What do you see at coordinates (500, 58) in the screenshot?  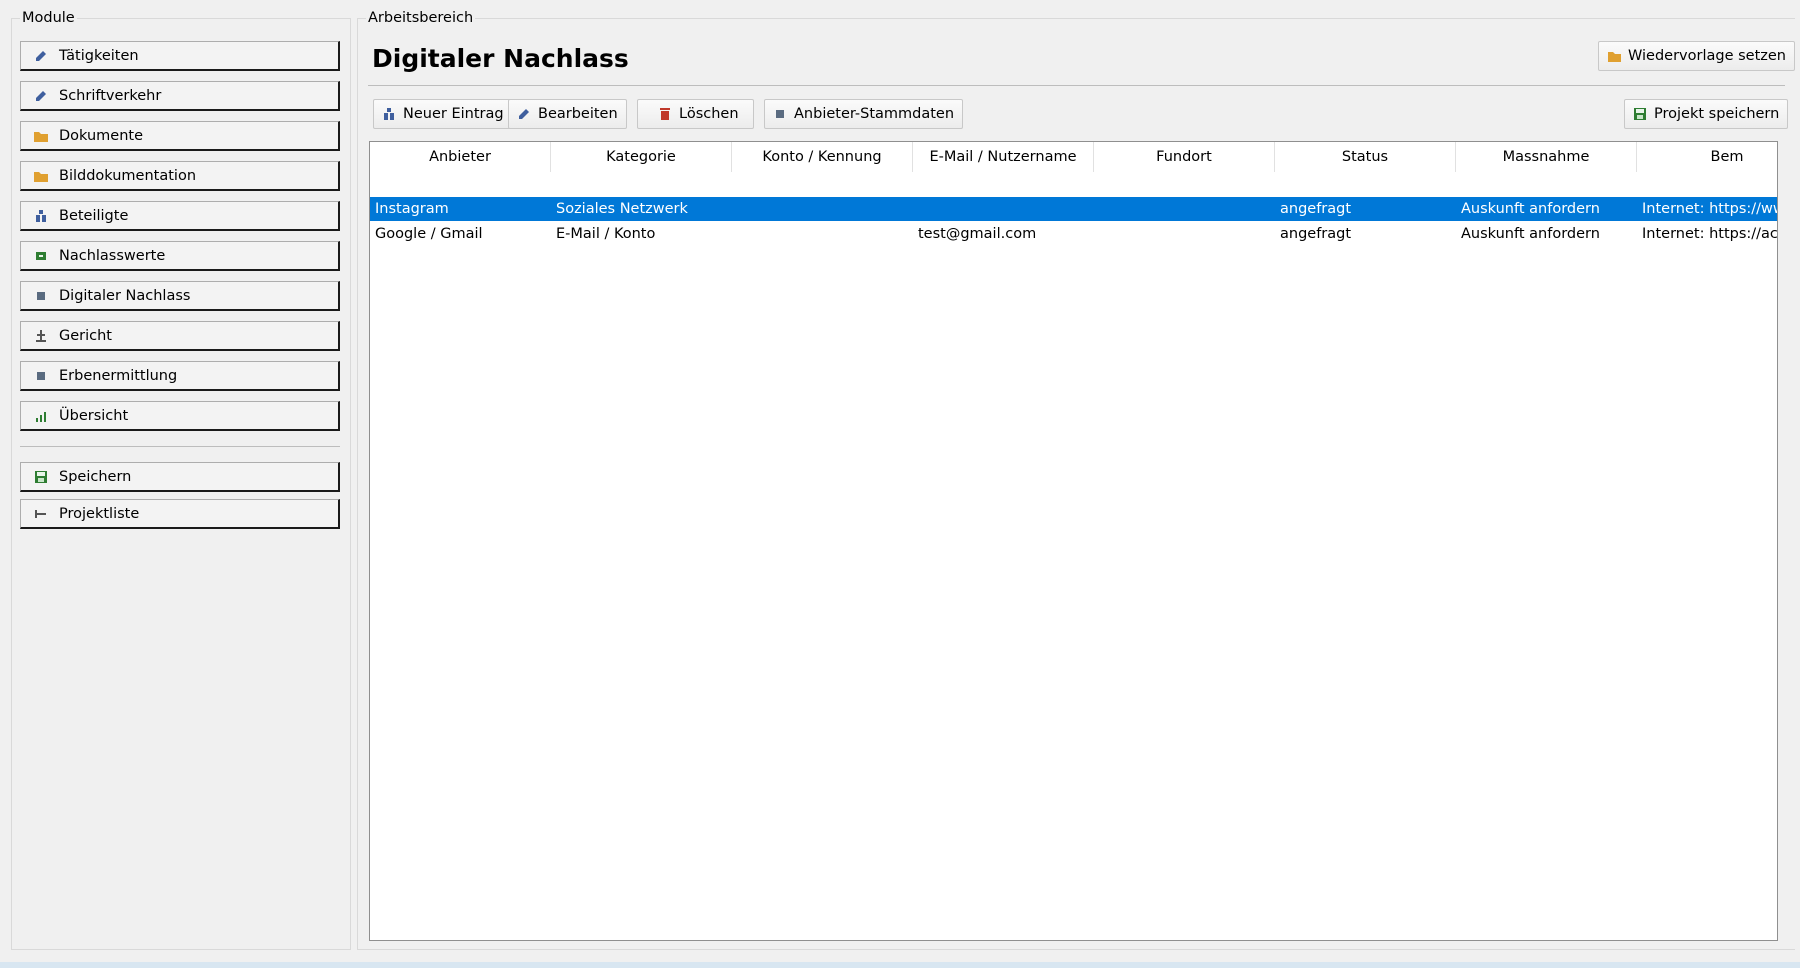 I see `page-title: Digitaler Nachlass` at bounding box center [500, 58].